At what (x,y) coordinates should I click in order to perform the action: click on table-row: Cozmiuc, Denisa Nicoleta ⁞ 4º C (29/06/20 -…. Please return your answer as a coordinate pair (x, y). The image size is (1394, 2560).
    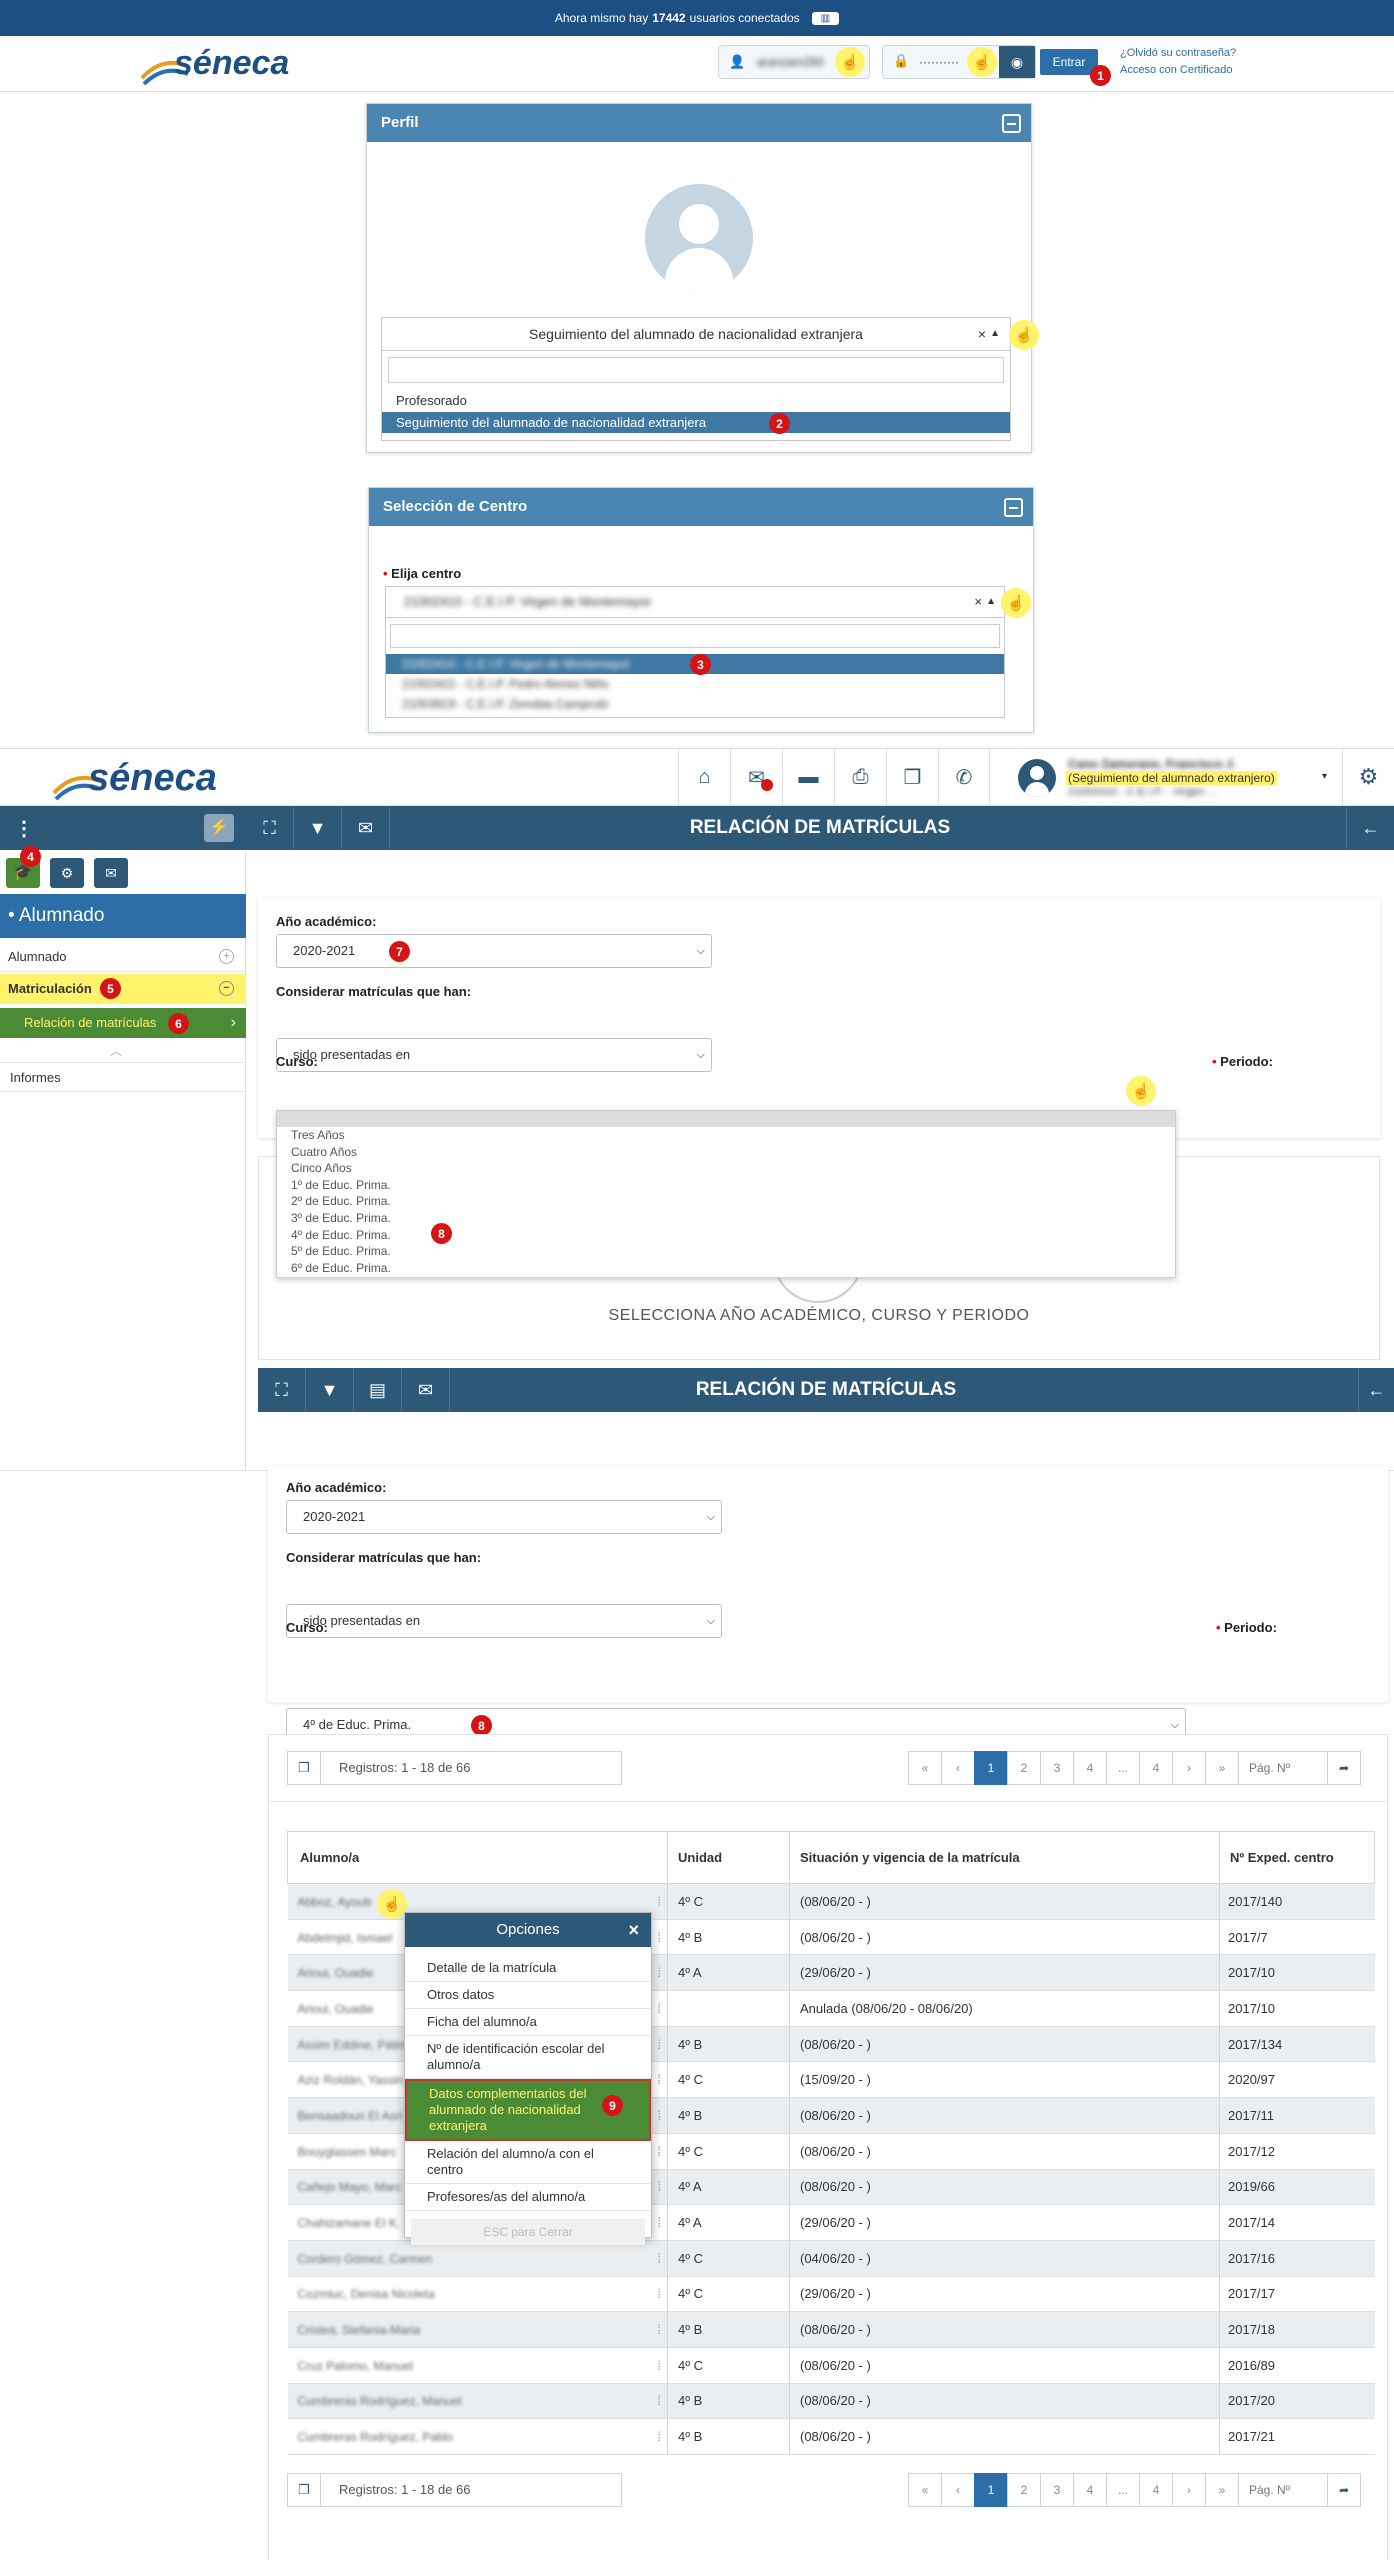
    Looking at the image, I should click on (831, 2294).